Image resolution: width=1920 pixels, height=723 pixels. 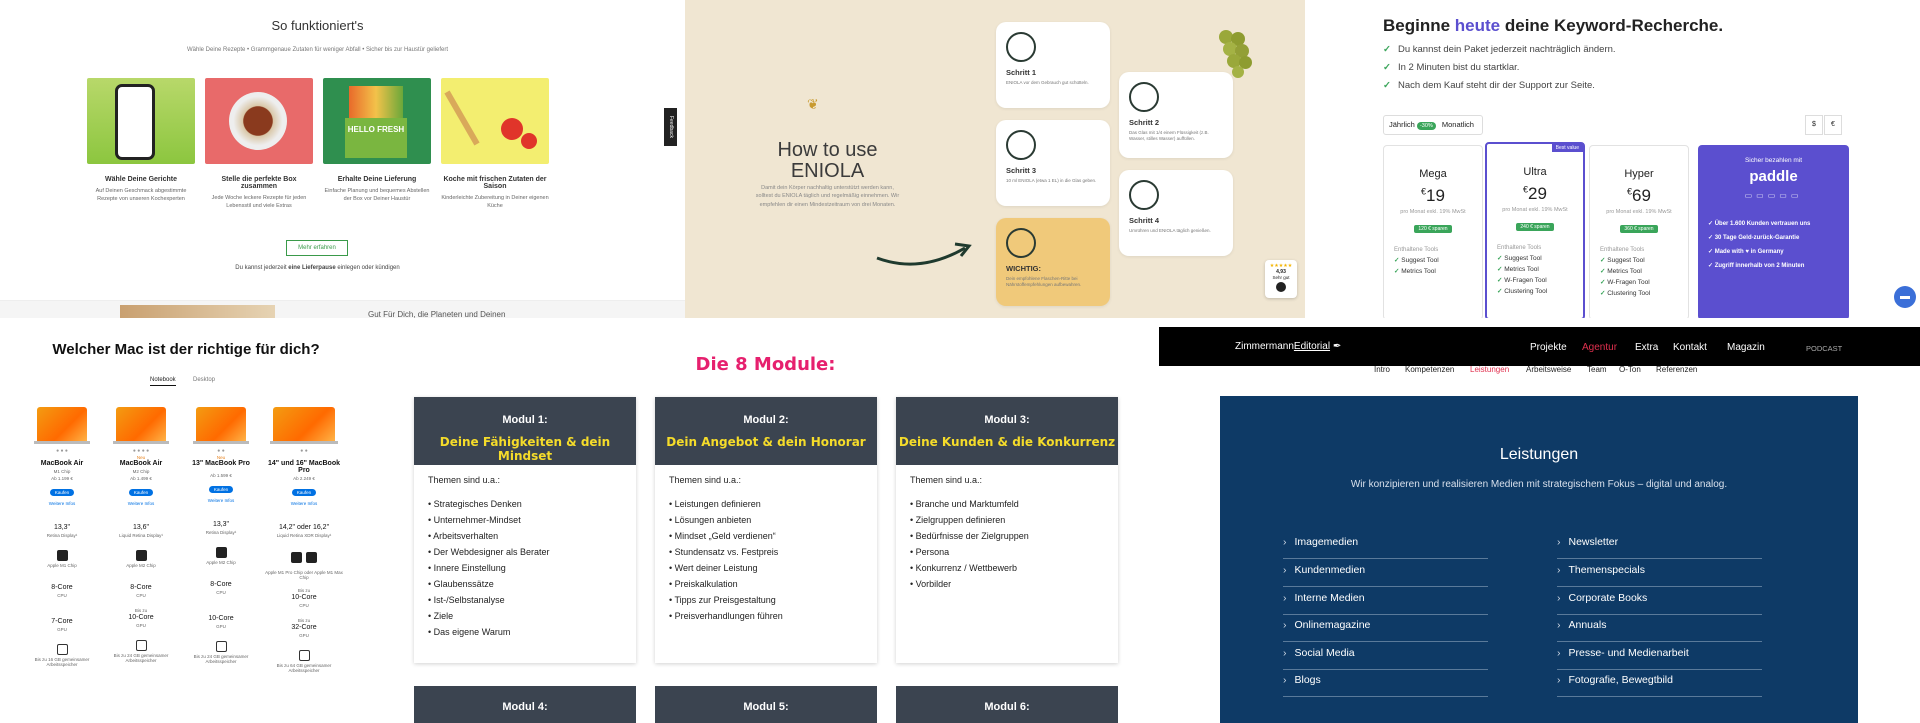 I want to click on display-size: 13,3", so click(x=221, y=524).